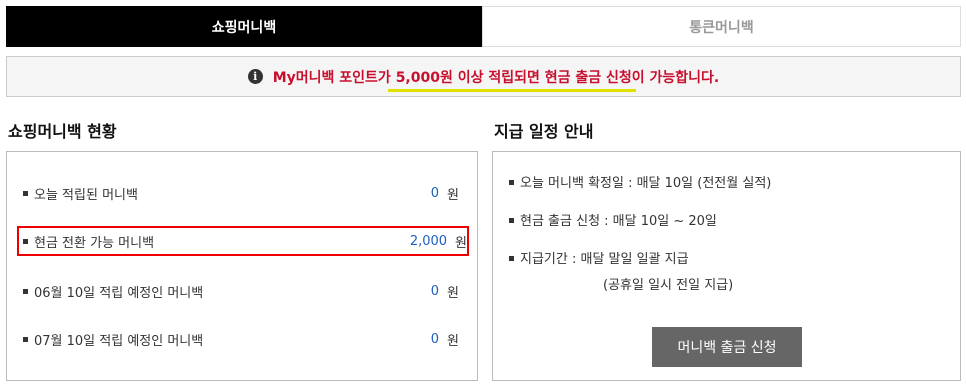 The width and height of the screenshot is (966, 386). Describe the element at coordinates (86, 195) in the screenshot. I see `row-label: 오늘 적립된 머니백` at that location.